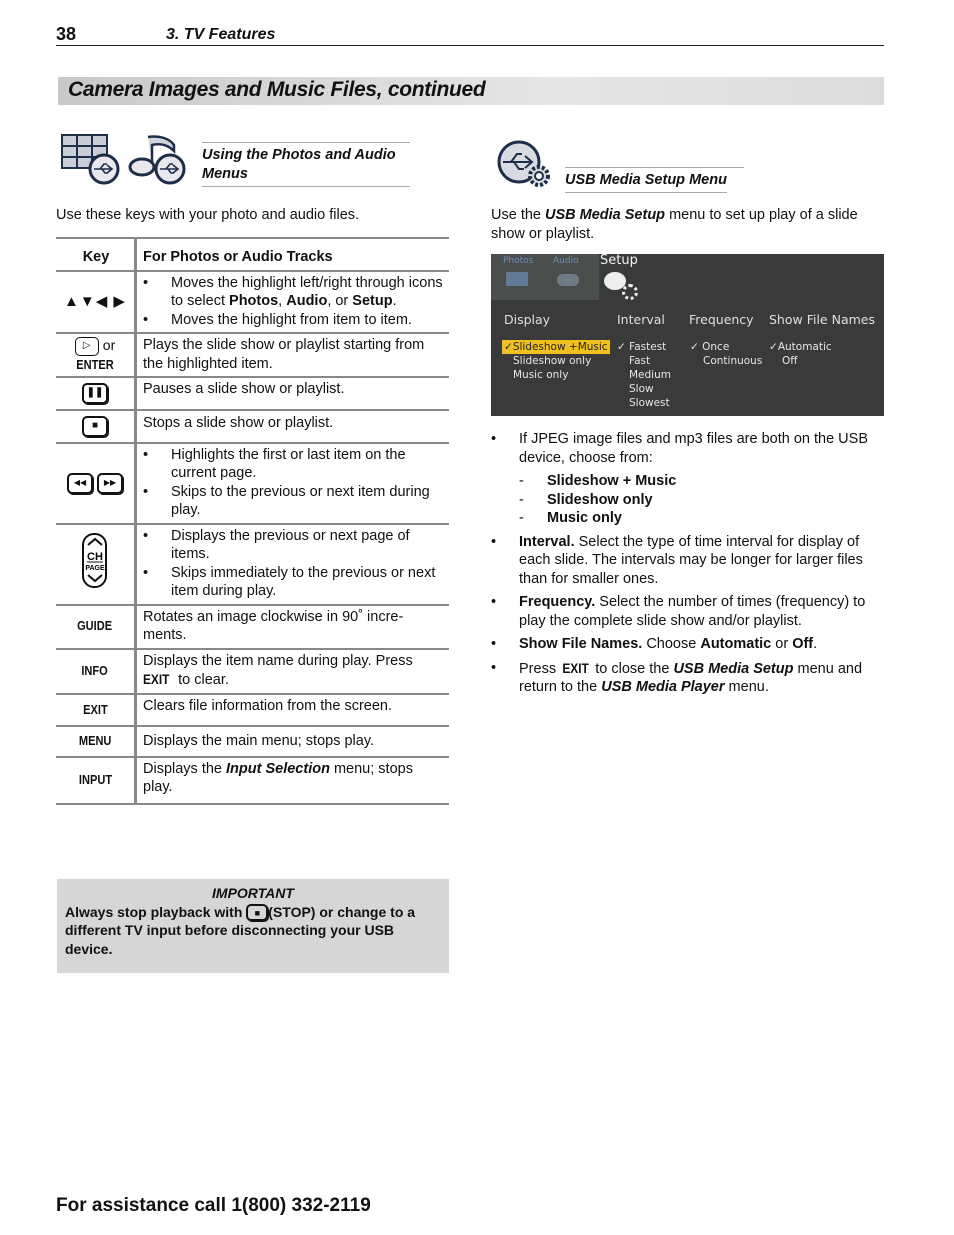 The image size is (954, 1235). Describe the element at coordinates (95, 709) in the screenshot. I see `key-exit: EXIT` at that location.